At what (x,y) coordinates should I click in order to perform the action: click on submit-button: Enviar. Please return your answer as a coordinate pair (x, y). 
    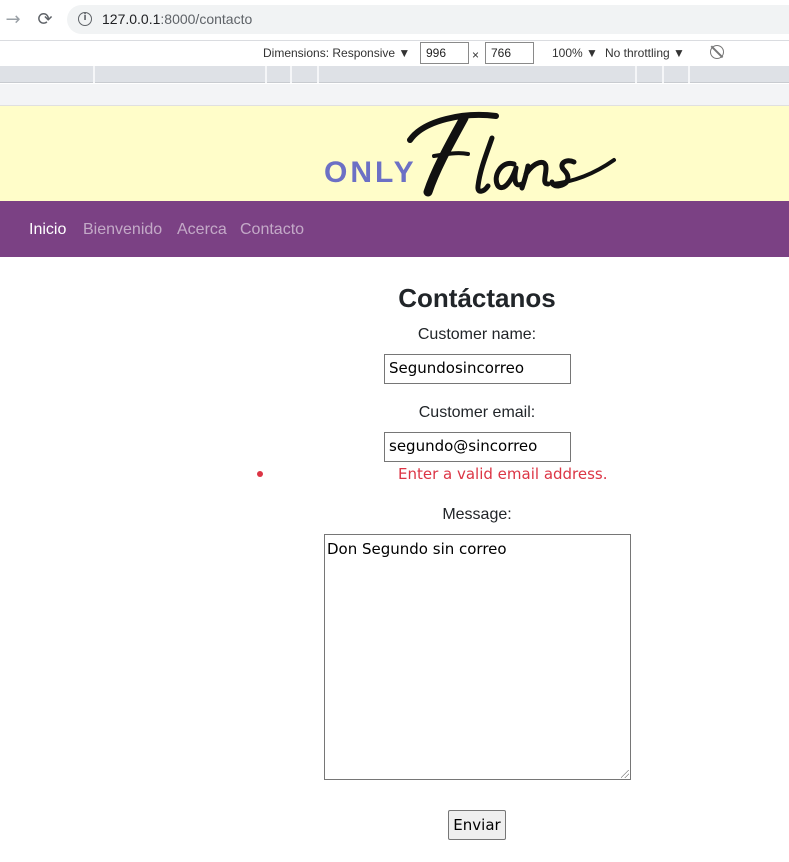
    Looking at the image, I should click on (477, 825).